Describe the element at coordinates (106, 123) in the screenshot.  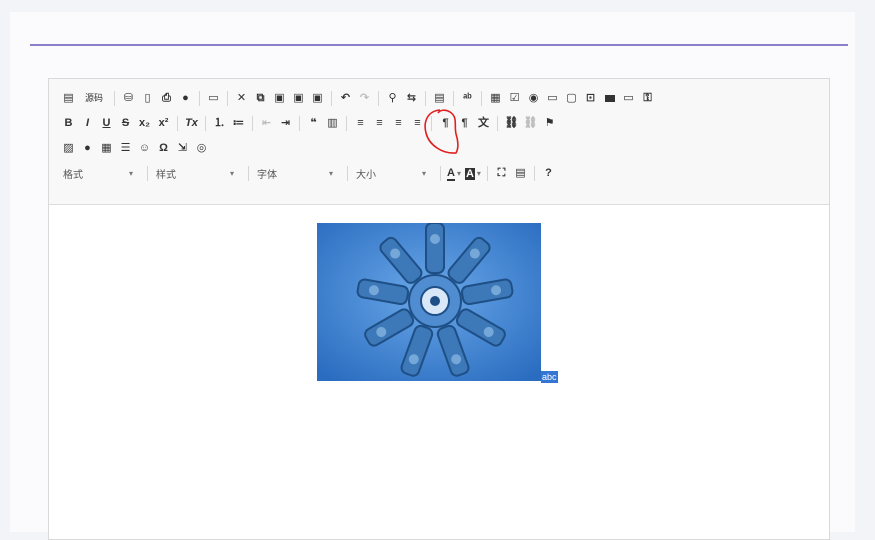
I see `underline-icon: U` at that location.